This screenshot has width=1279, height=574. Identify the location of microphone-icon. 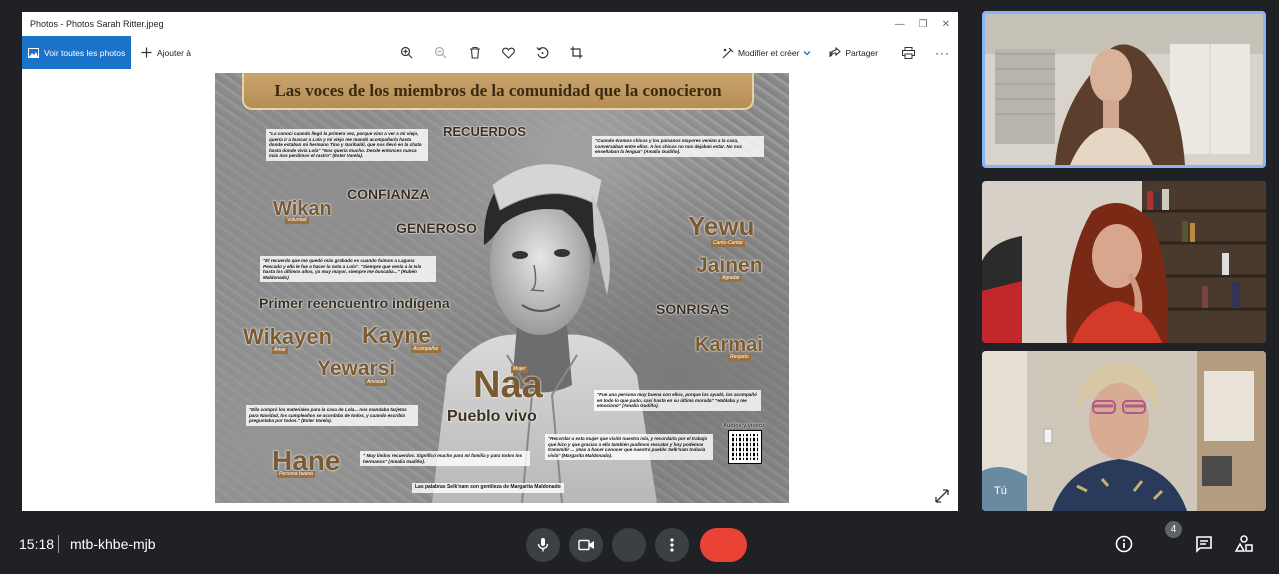
(543, 545).